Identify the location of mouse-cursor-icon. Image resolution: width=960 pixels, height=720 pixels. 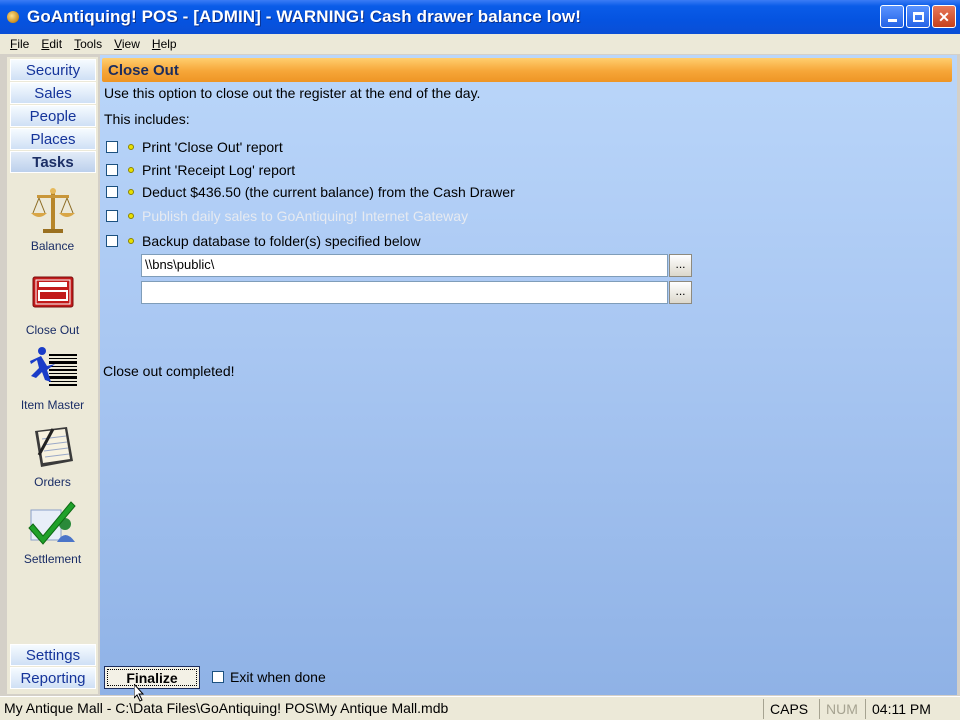
(139, 693).